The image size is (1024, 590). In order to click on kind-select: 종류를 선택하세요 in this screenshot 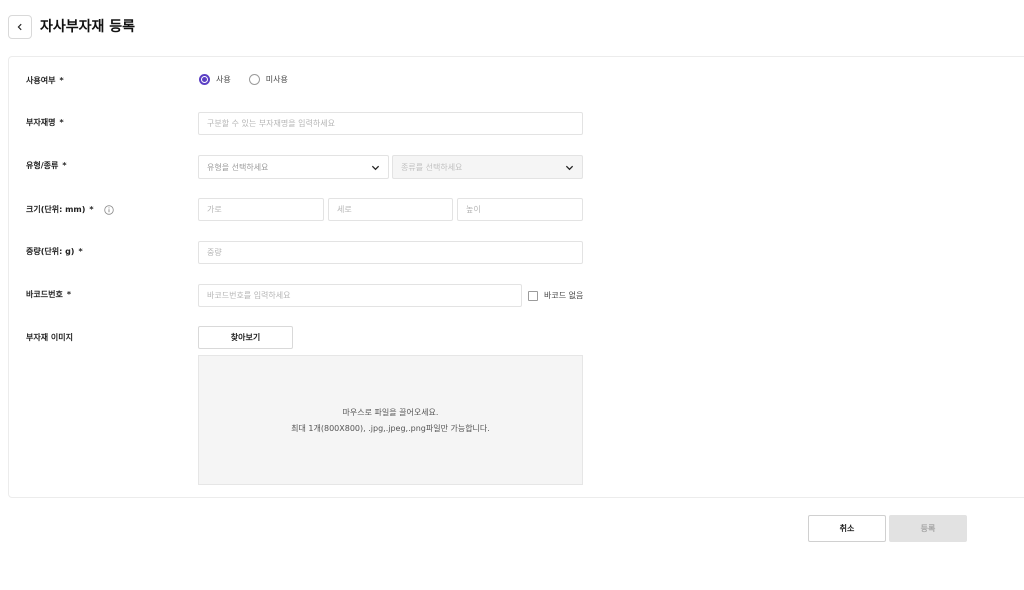, I will do `click(487, 167)`.